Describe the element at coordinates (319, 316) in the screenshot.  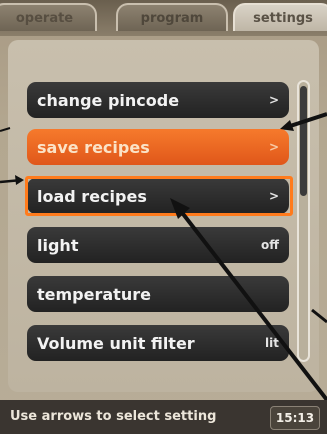
I see `right-bottom-pointer-arrow-icon` at that location.